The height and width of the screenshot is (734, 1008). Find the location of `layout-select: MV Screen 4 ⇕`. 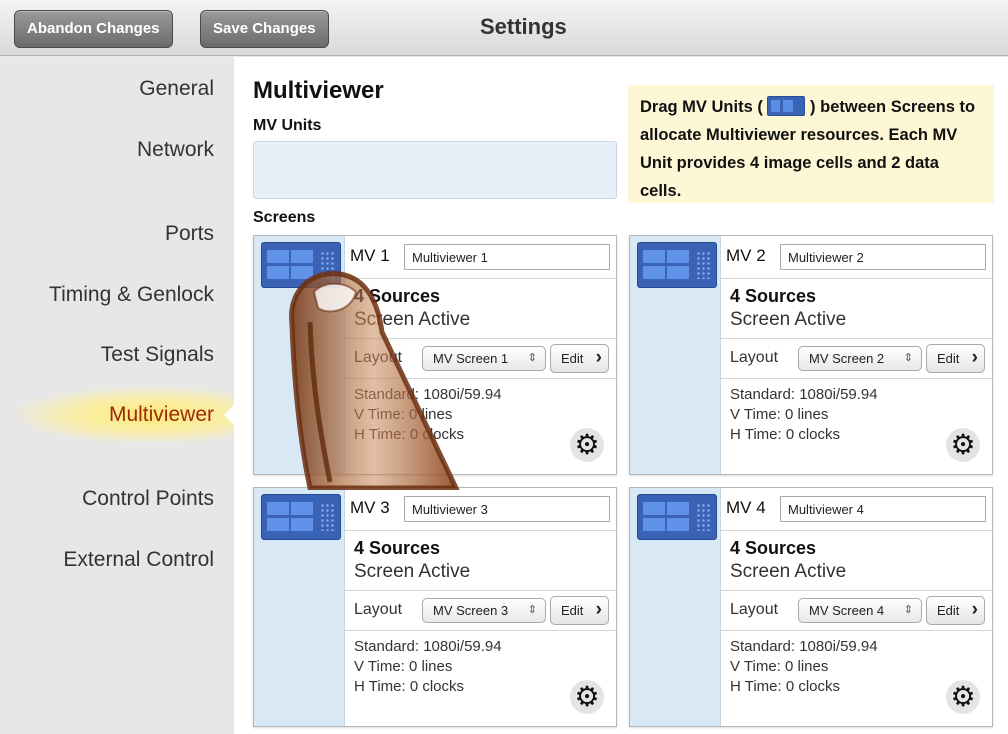

layout-select: MV Screen 4 ⇕ is located at coordinates (860, 610).